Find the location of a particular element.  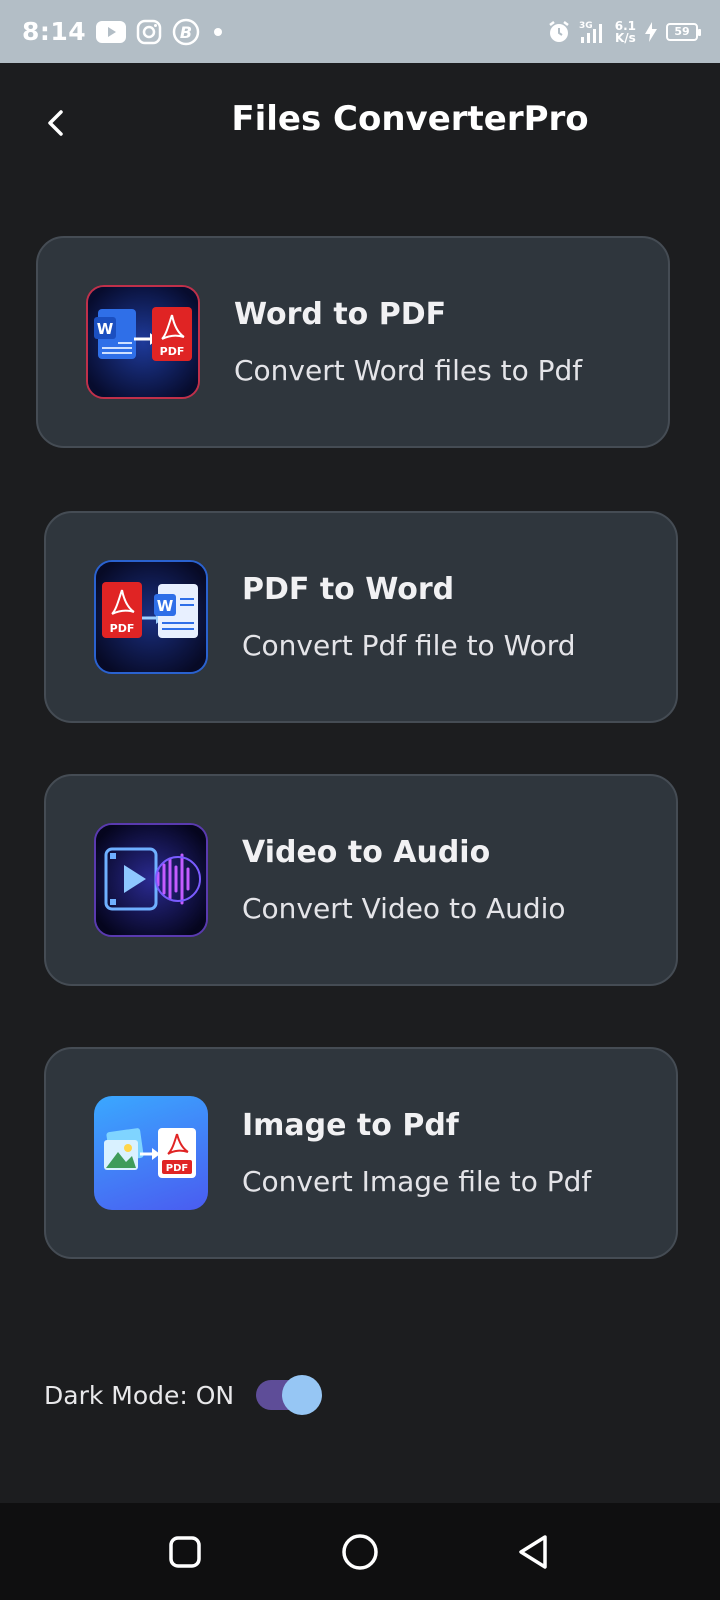

home-button is located at coordinates (360, 1552).